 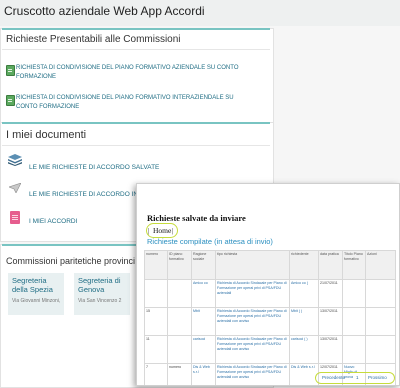 What do you see at coordinates (304, 293) in the screenshot?
I see `cell-richiedente: Amico co (` at bounding box center [304, 293].